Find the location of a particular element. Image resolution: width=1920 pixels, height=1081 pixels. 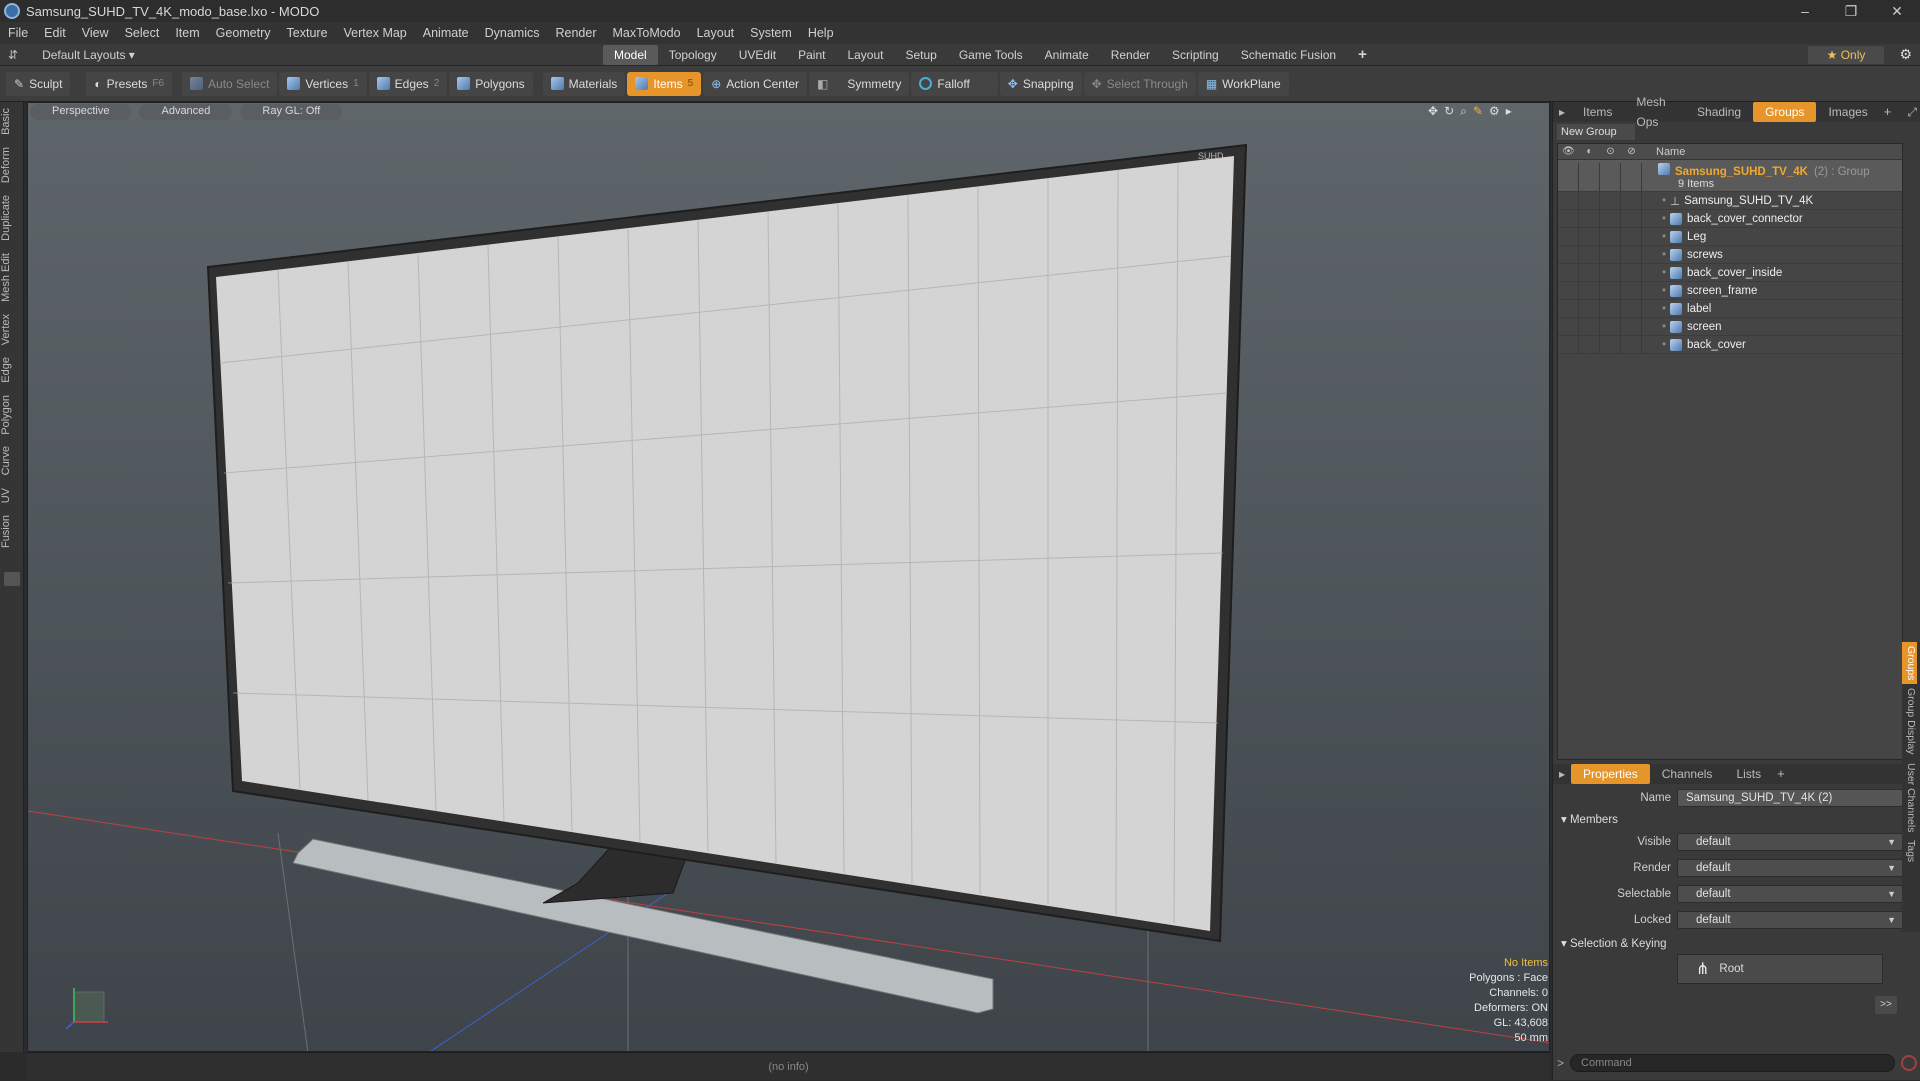

materials-button: Materials is located at coordinates (584, 83).